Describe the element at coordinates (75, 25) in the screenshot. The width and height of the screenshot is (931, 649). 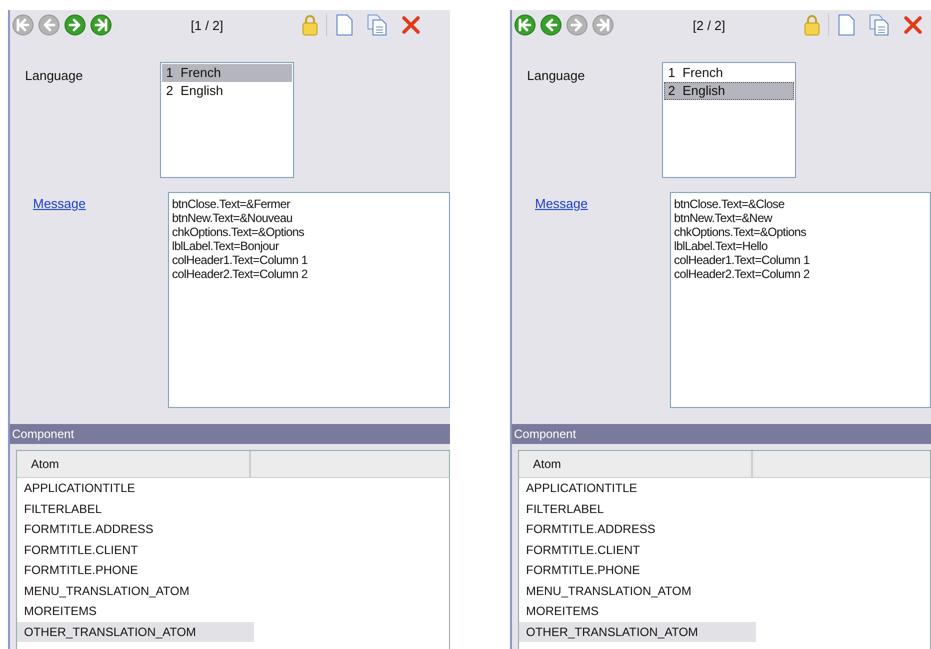
I see `next-record-icon` at that location.